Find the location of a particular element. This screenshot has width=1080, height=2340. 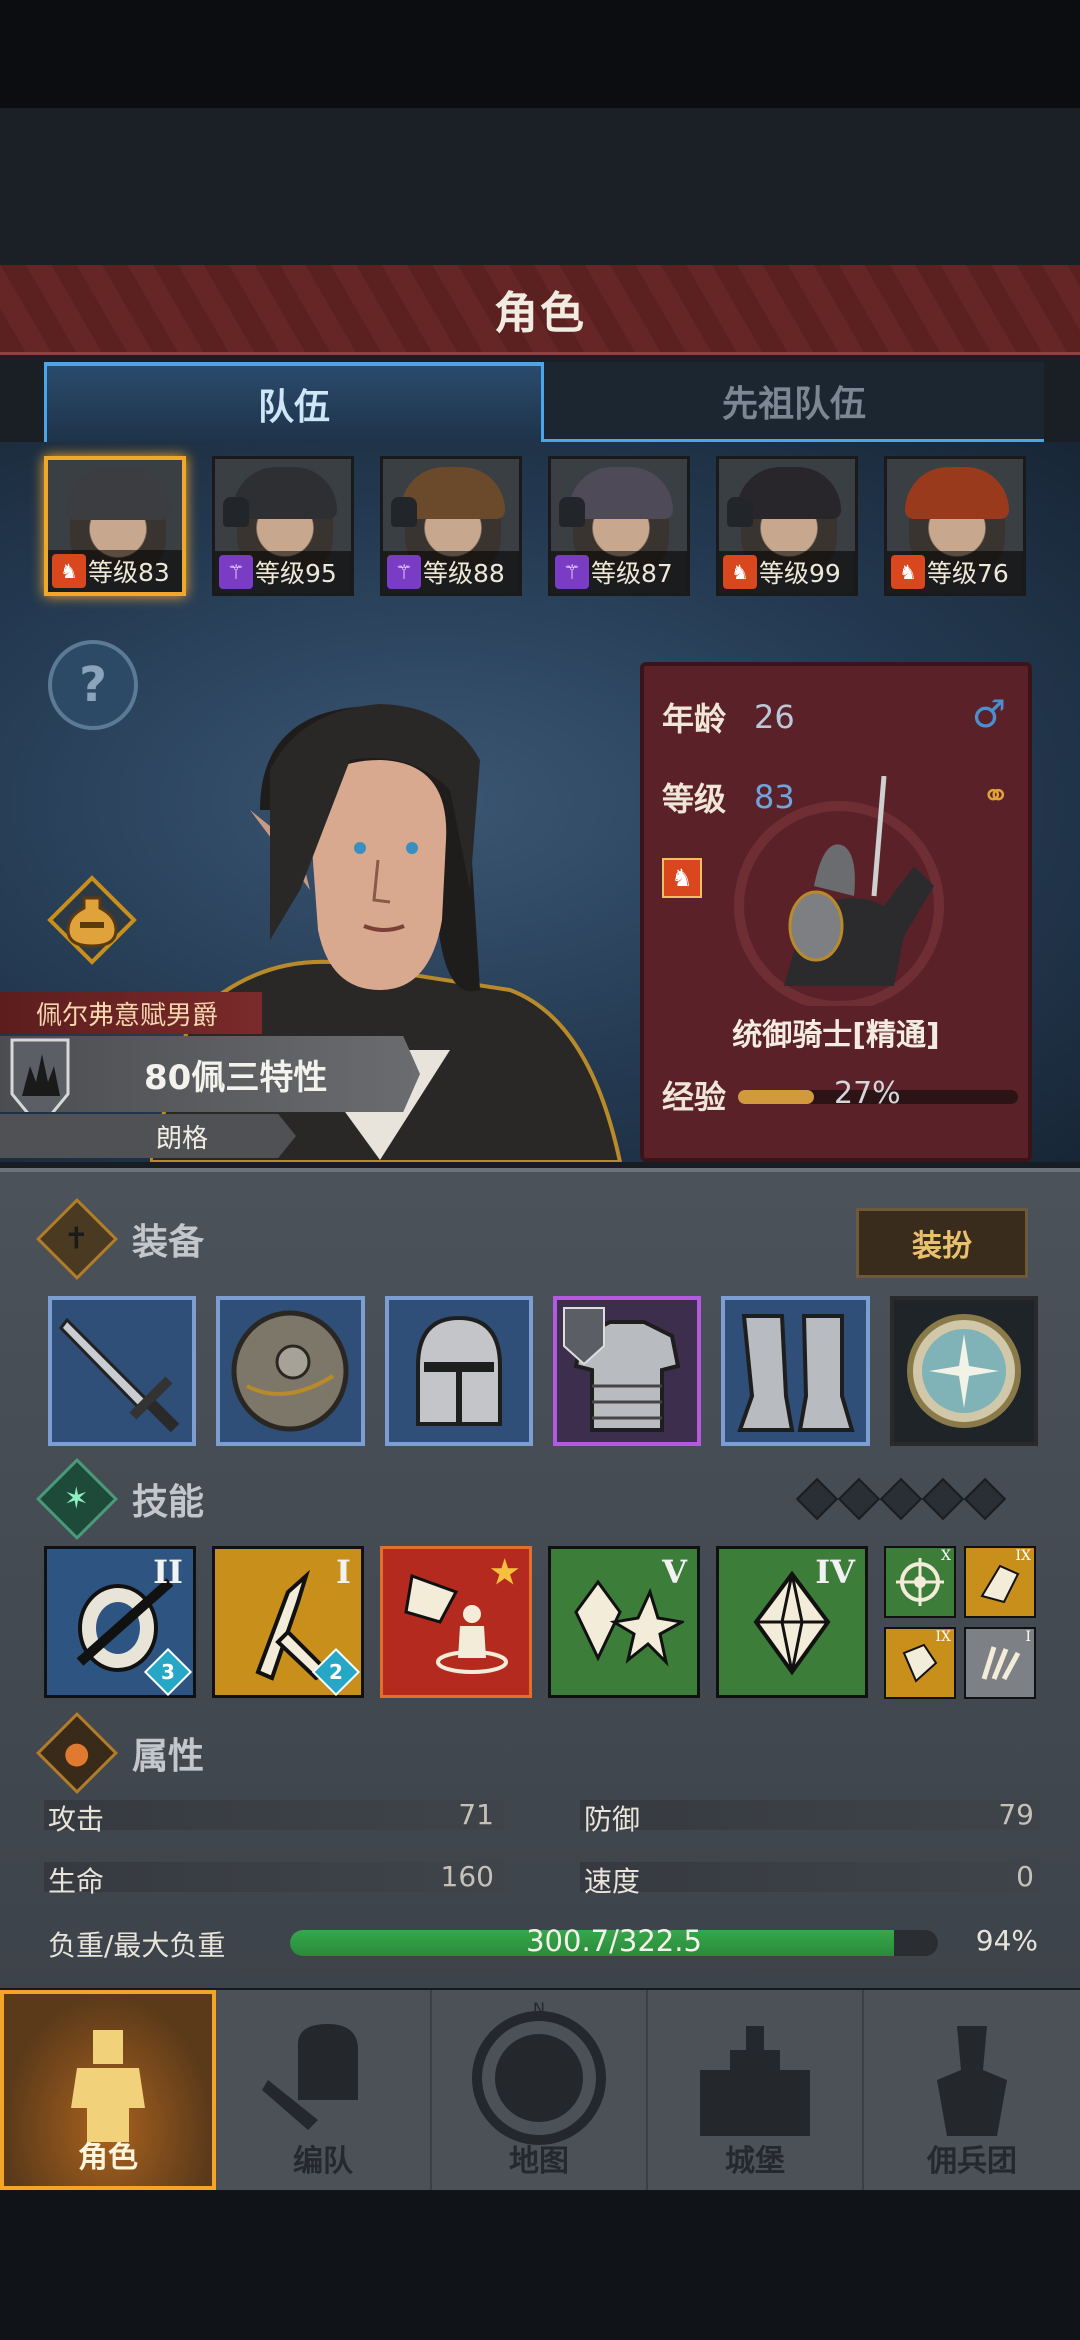

equipment-slots is located at coordinates (543, 1372).